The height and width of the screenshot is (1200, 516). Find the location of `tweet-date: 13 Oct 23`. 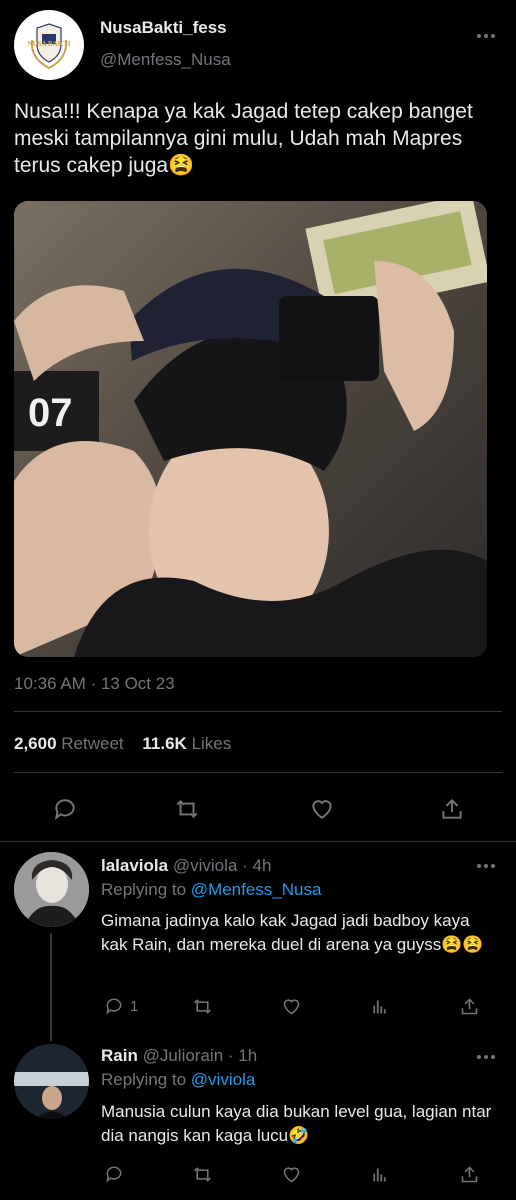

tweet-date: 13 Oct 23 is located at coordinates (137, 683).